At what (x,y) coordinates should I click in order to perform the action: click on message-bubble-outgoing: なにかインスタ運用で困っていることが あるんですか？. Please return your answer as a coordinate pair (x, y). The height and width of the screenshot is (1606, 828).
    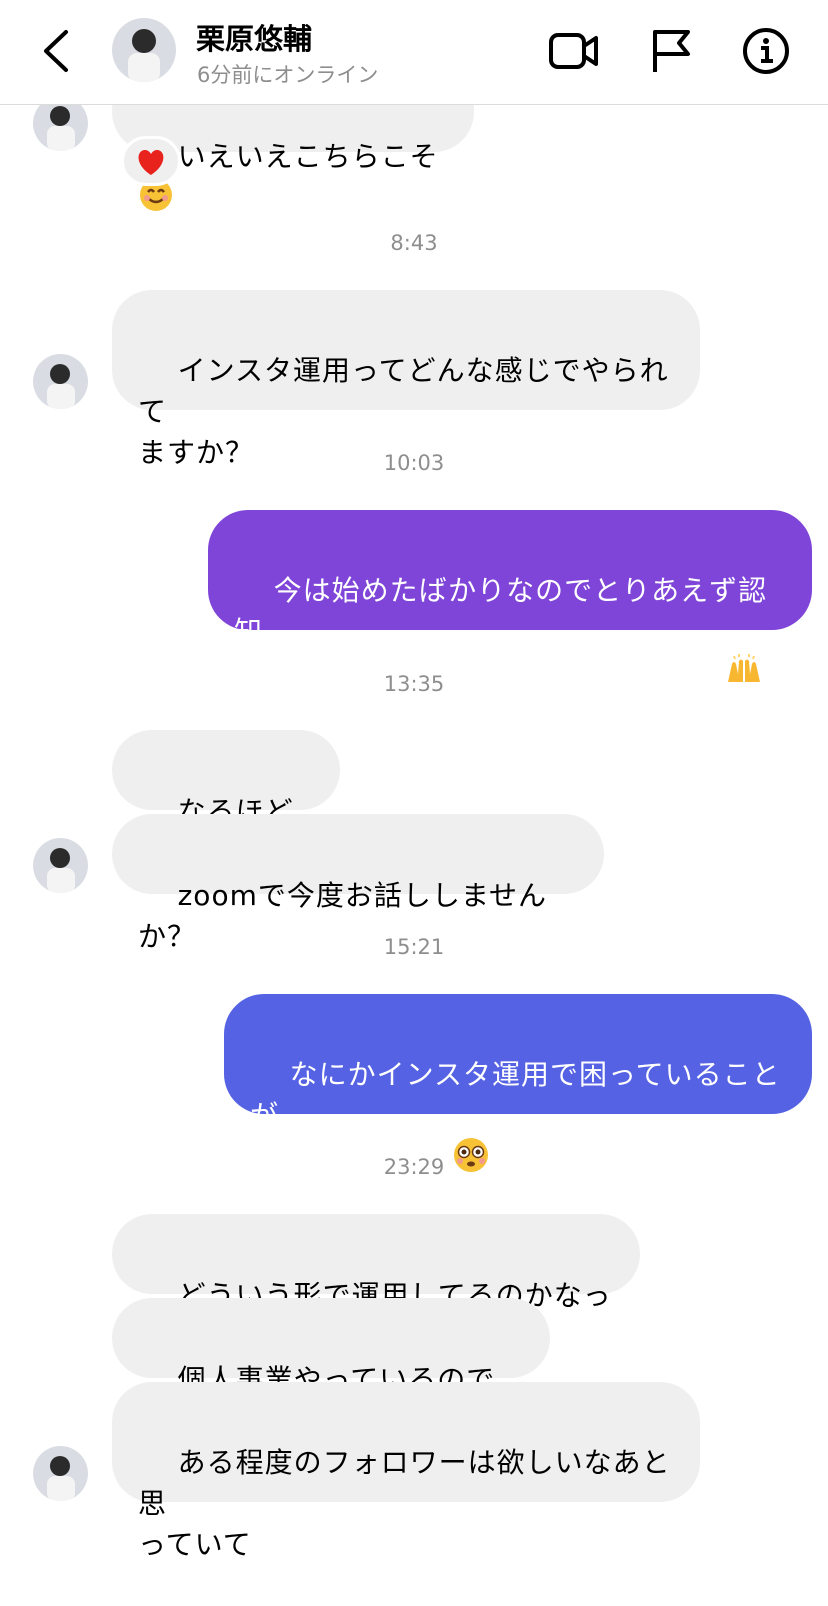
    Looking at the image, I should click on (518, 1084).